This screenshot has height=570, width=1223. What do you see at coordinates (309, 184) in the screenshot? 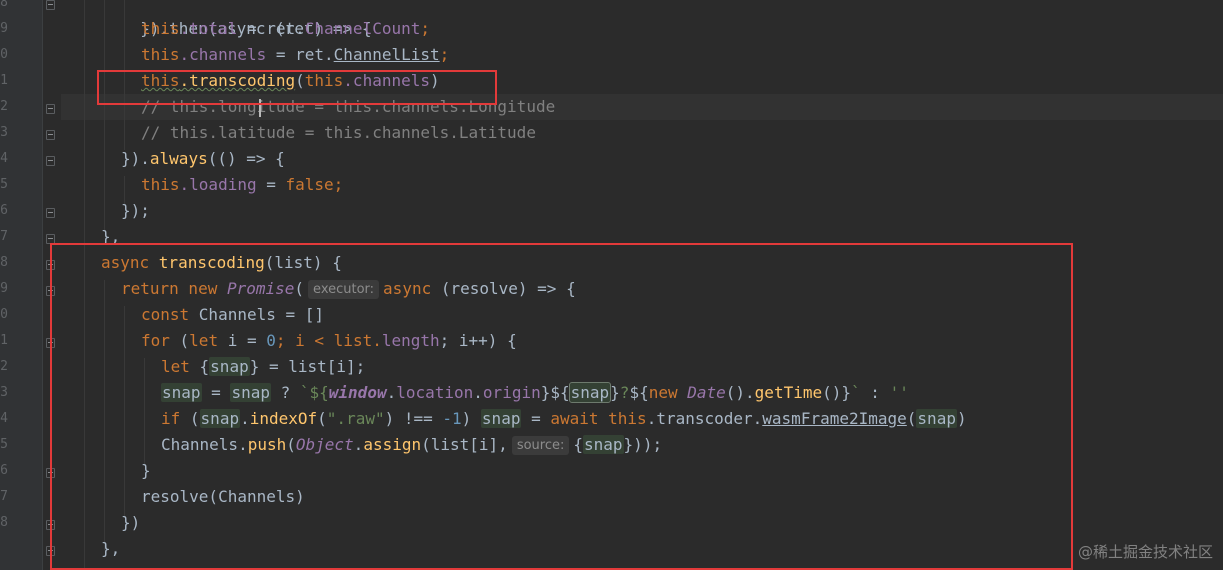
I see `false-literal: false` at bounding box center [309, 184].